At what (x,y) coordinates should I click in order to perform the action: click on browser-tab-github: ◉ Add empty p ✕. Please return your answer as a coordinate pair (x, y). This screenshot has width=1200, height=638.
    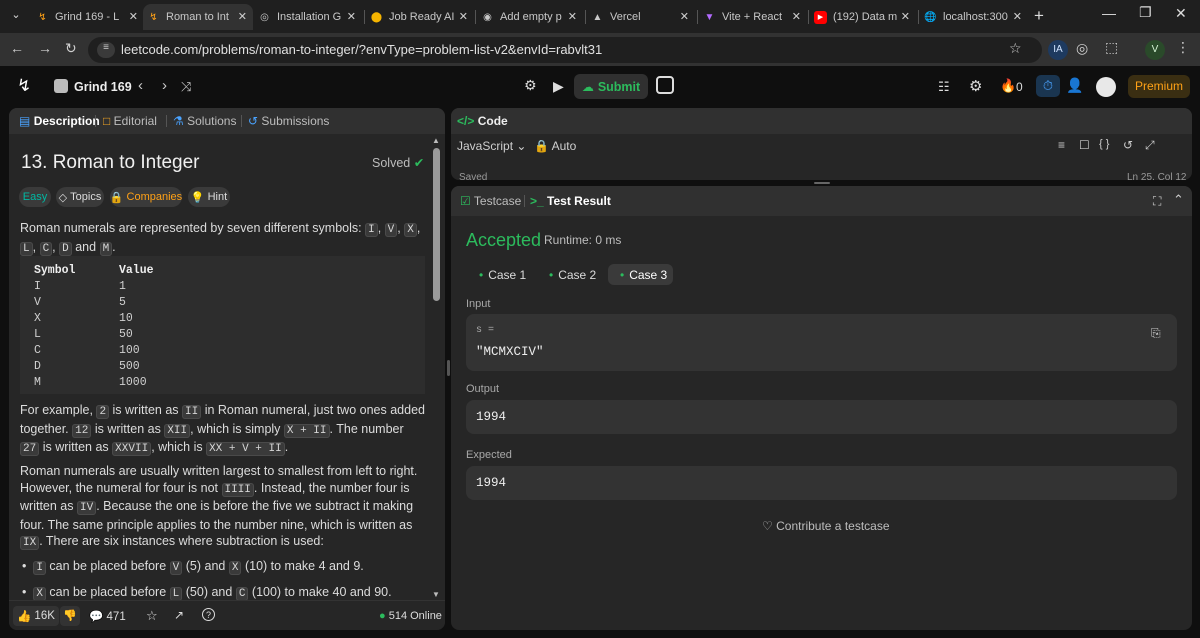
    Looking at the image, I should click on (532, 17).